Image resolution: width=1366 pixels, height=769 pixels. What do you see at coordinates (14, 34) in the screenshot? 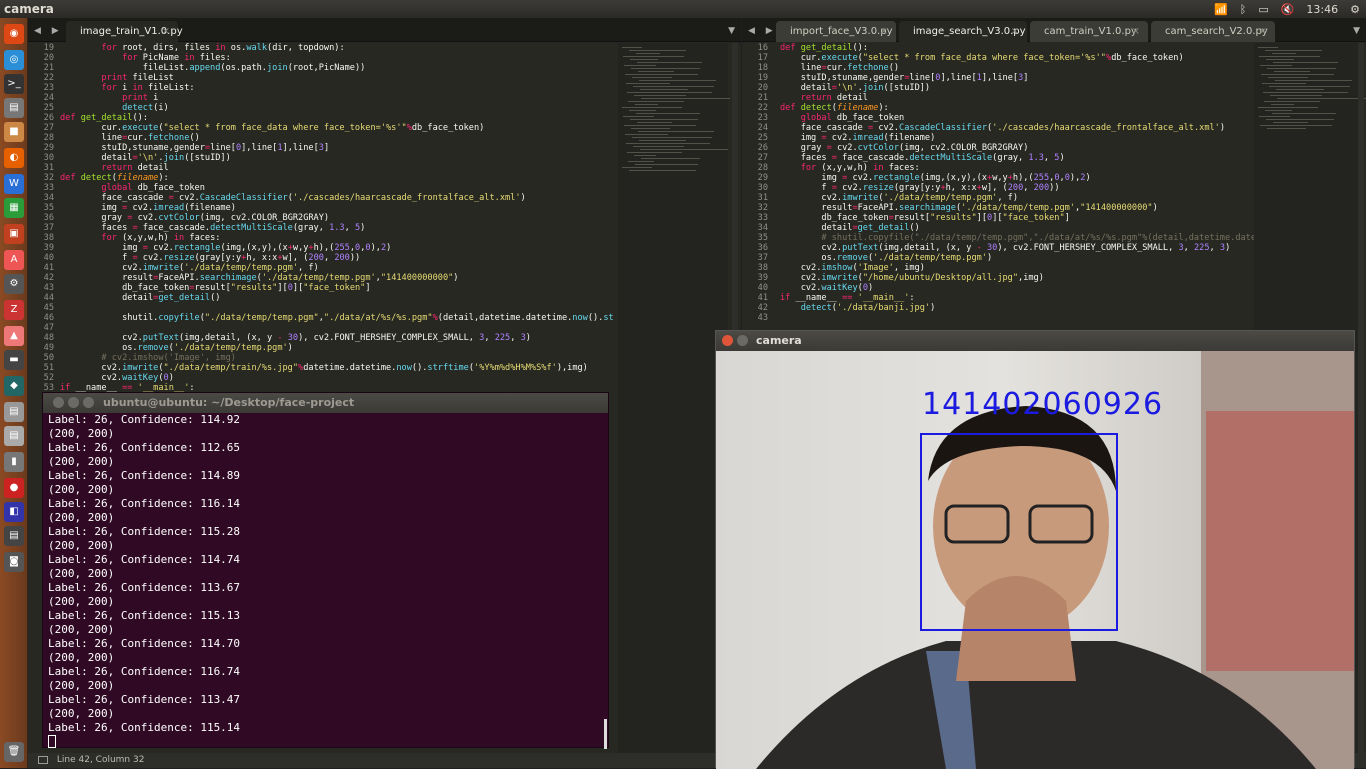
I see `dash-icon: ◉` at bounding box center [14, 34].